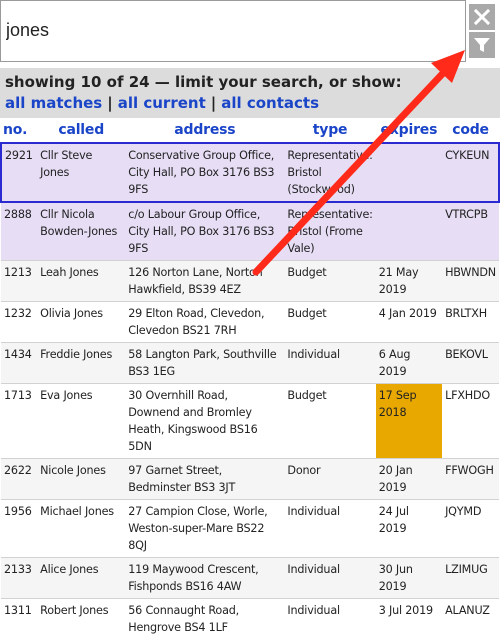  What do you see at coordinates (19, 529) in the screenshot?
I see `cell-no: 1956` at bounding box center [19, 529].